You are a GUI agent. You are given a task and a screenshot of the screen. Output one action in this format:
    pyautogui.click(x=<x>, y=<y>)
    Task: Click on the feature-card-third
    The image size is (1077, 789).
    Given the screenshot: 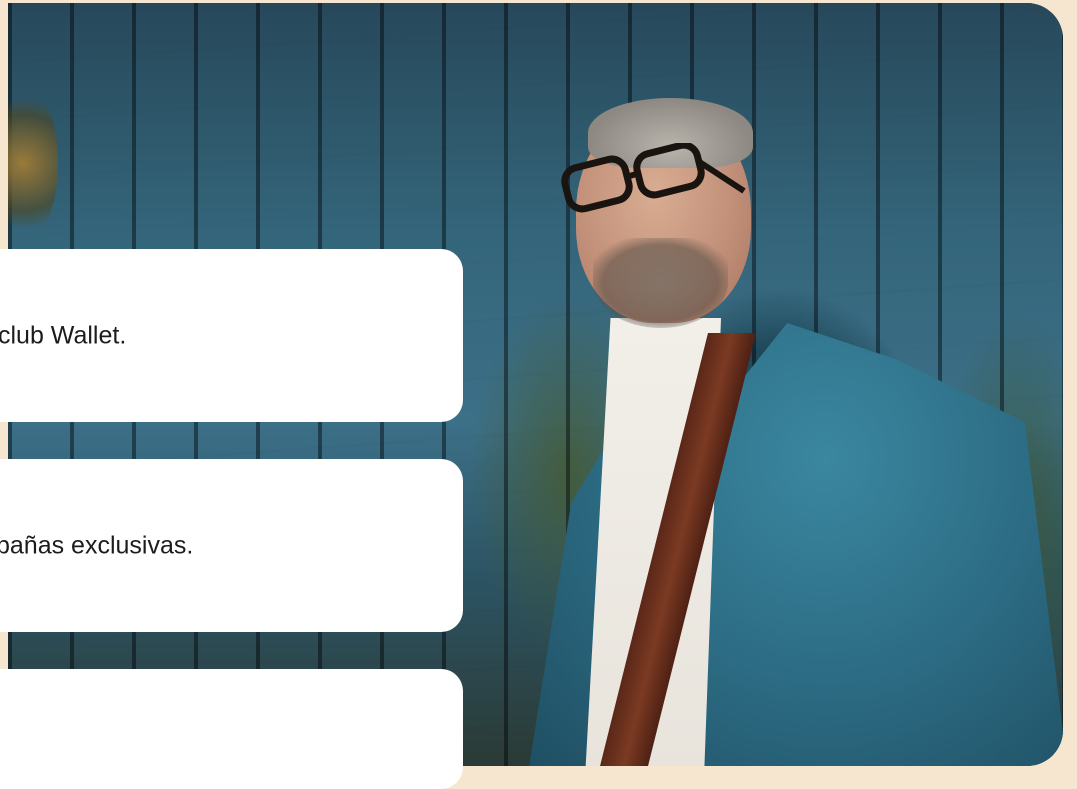 What is the action you would take?
    pyautogui.click(x=231, y=729)
    